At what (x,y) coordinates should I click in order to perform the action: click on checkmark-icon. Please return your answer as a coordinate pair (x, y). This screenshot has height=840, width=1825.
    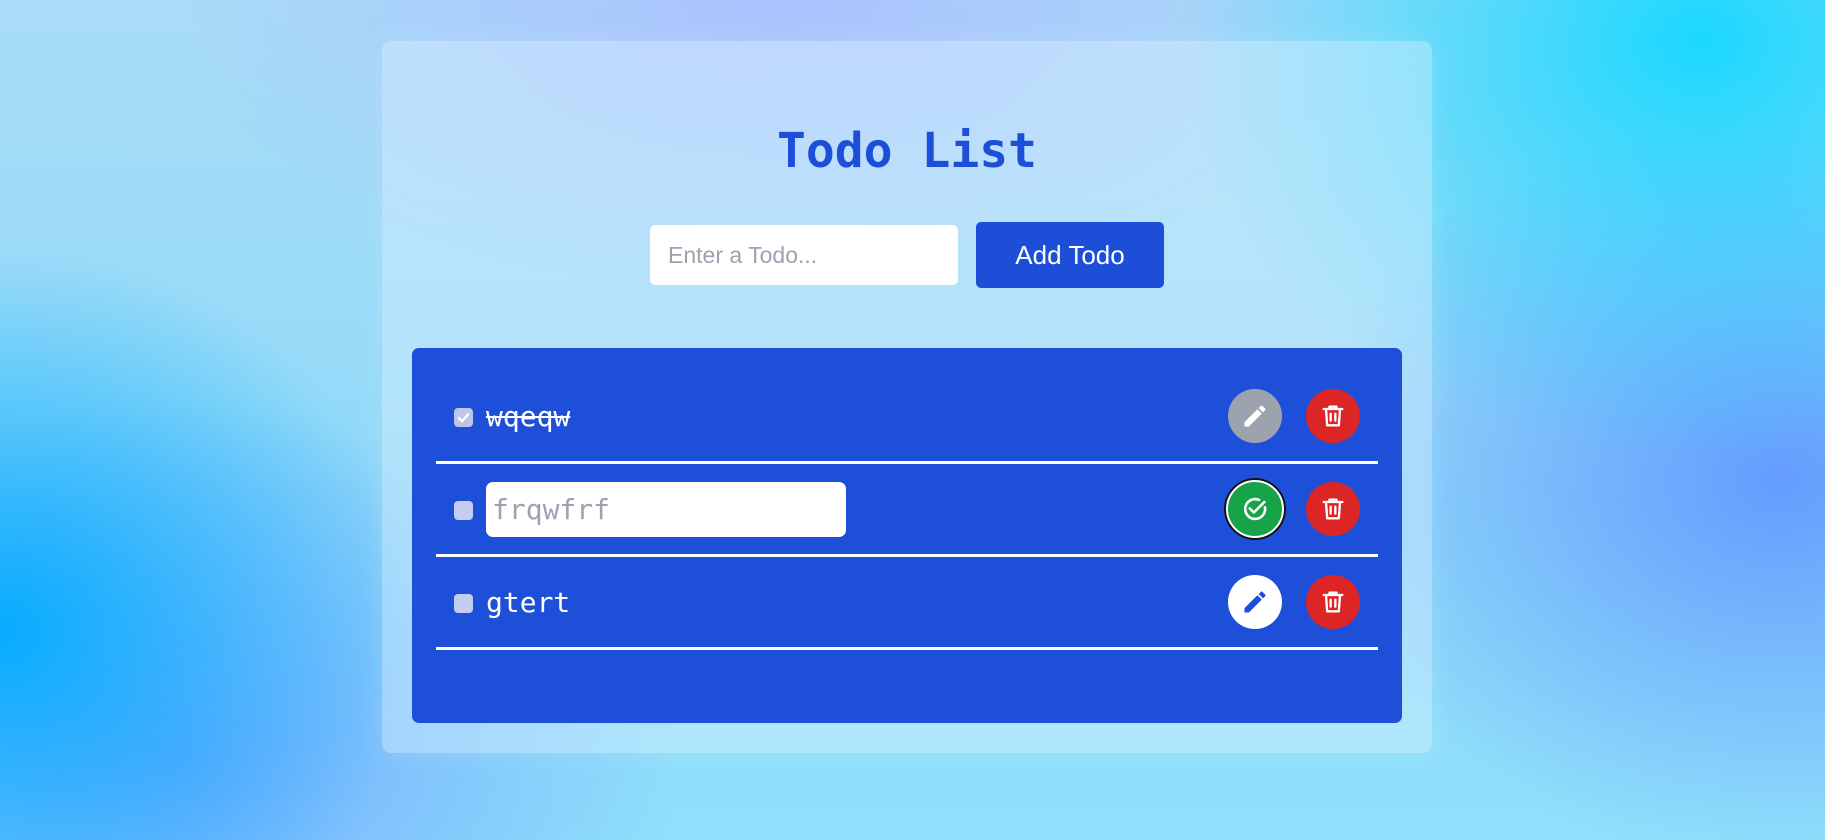
    Looking at the image, I should click on (463, 418).